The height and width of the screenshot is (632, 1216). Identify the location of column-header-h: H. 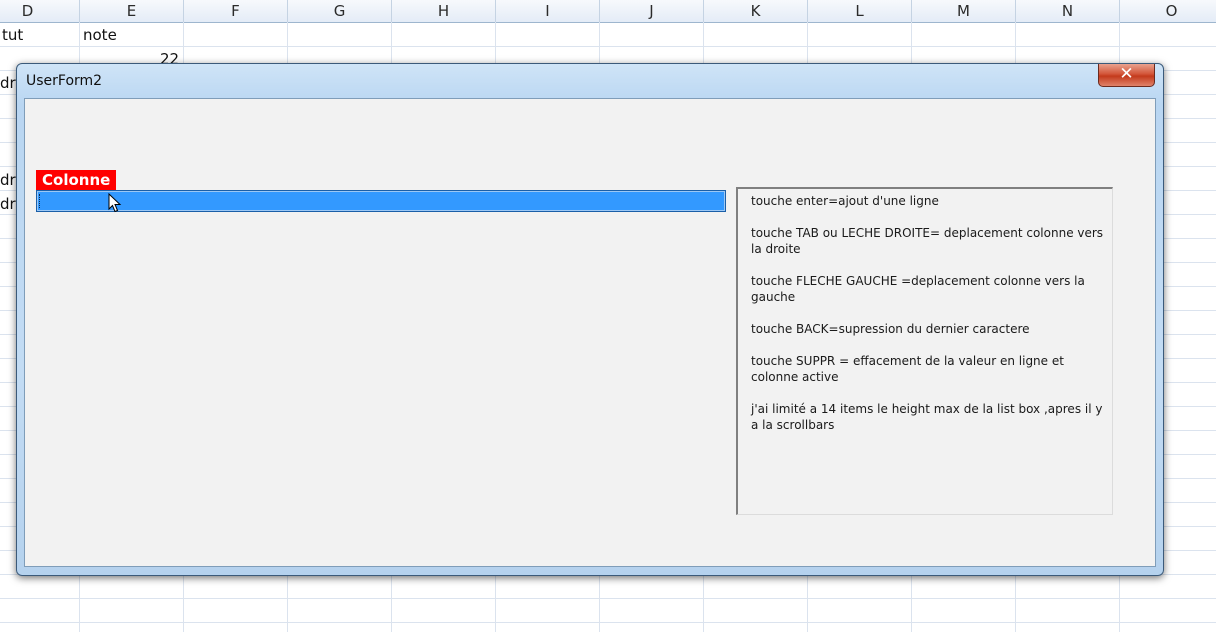
(444, 11).